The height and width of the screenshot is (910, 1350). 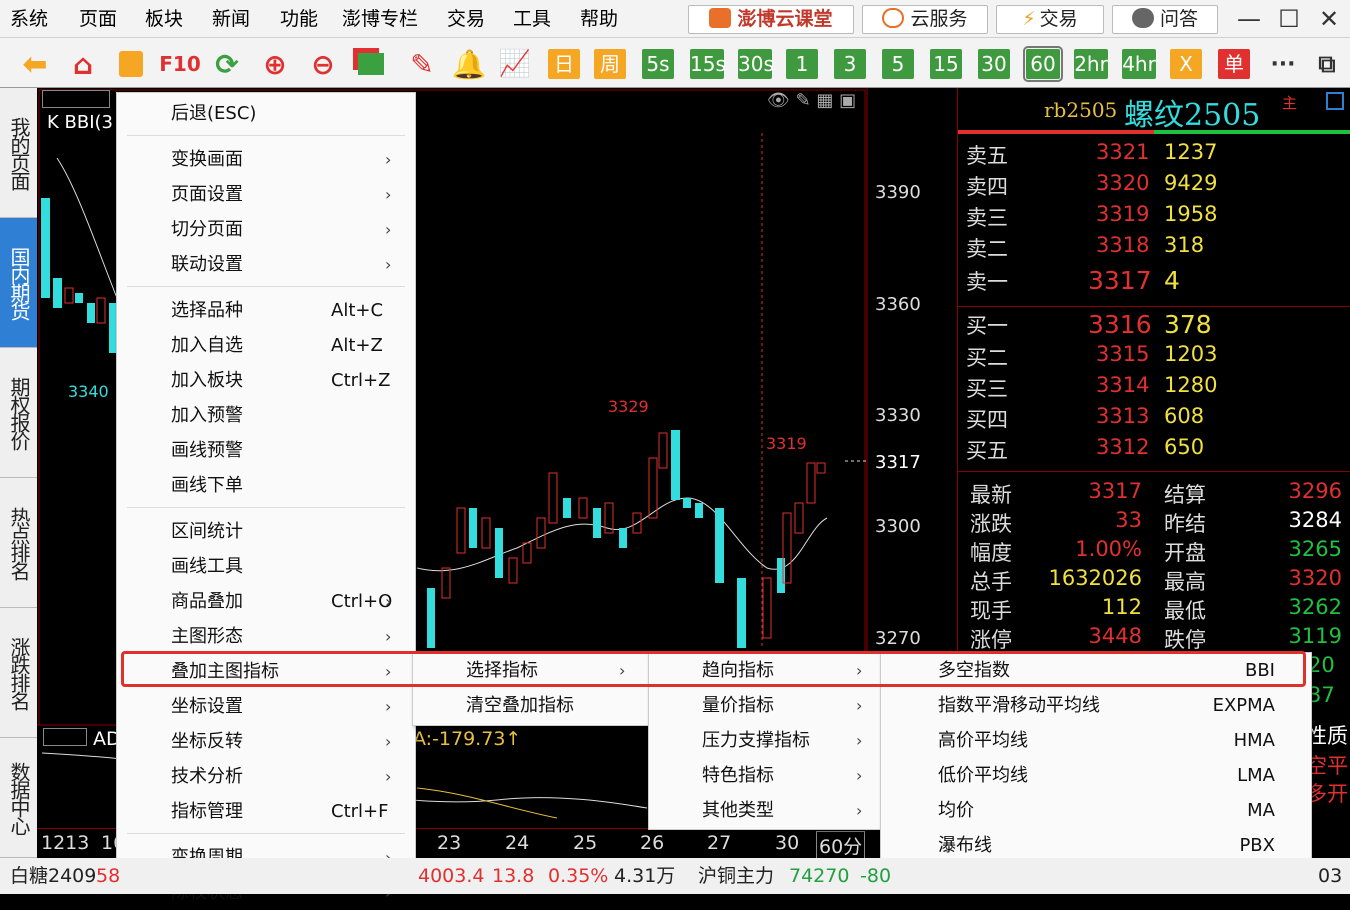 I want to click on menu-tools: 工具, so click(x=532, y=19).